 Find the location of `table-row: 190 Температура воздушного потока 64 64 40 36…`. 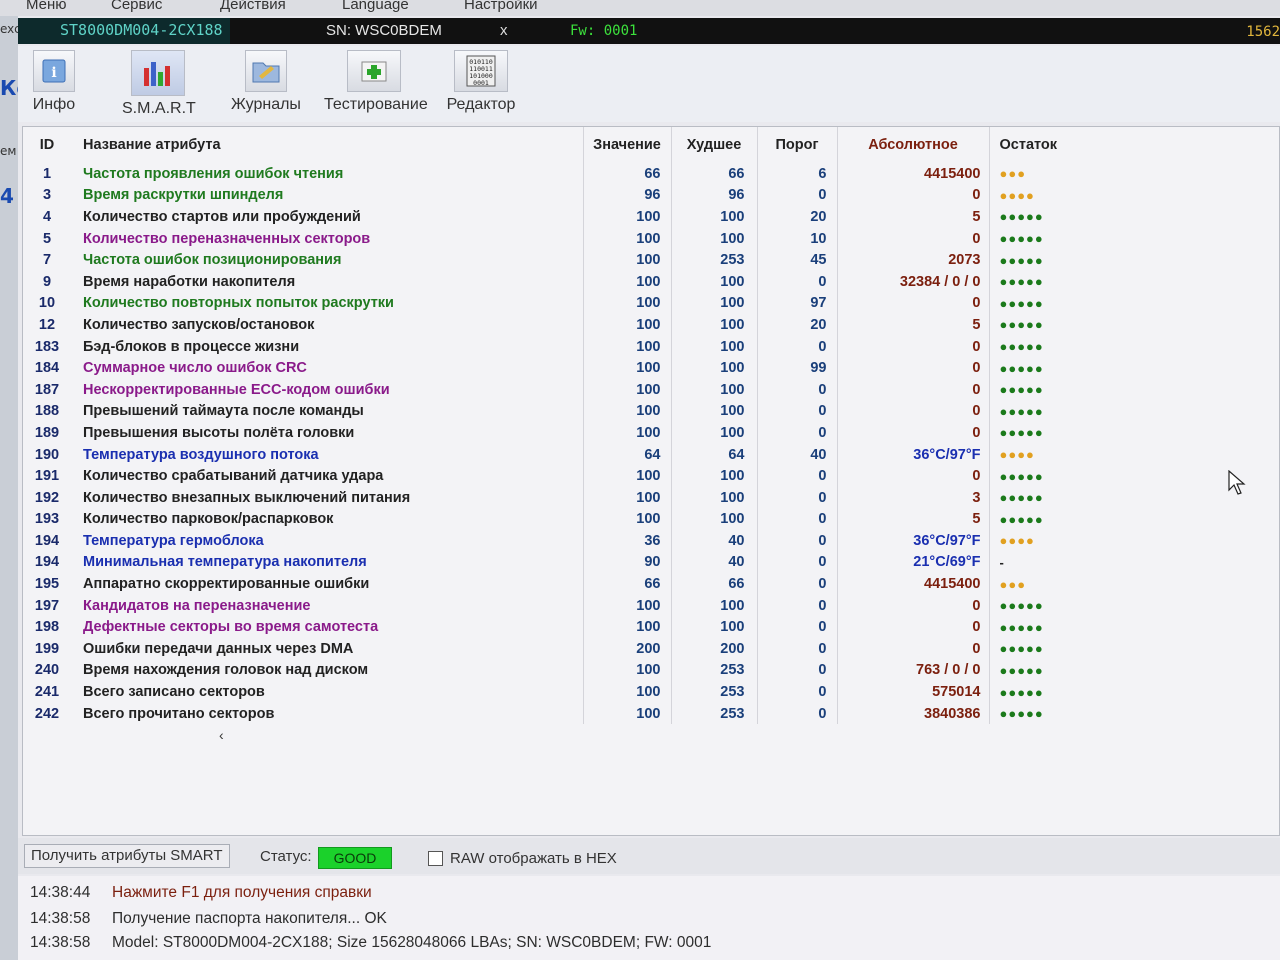

table-row: 190 Температура воздушного потока 64 64 40 36… is located at coordinates (549, 454).